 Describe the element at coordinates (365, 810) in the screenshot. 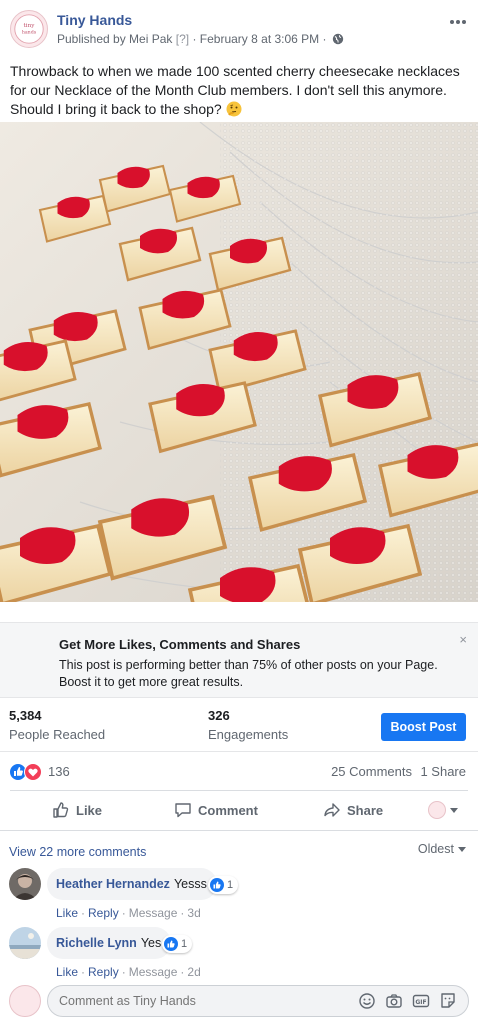

I see `share-label: Share` at that location.